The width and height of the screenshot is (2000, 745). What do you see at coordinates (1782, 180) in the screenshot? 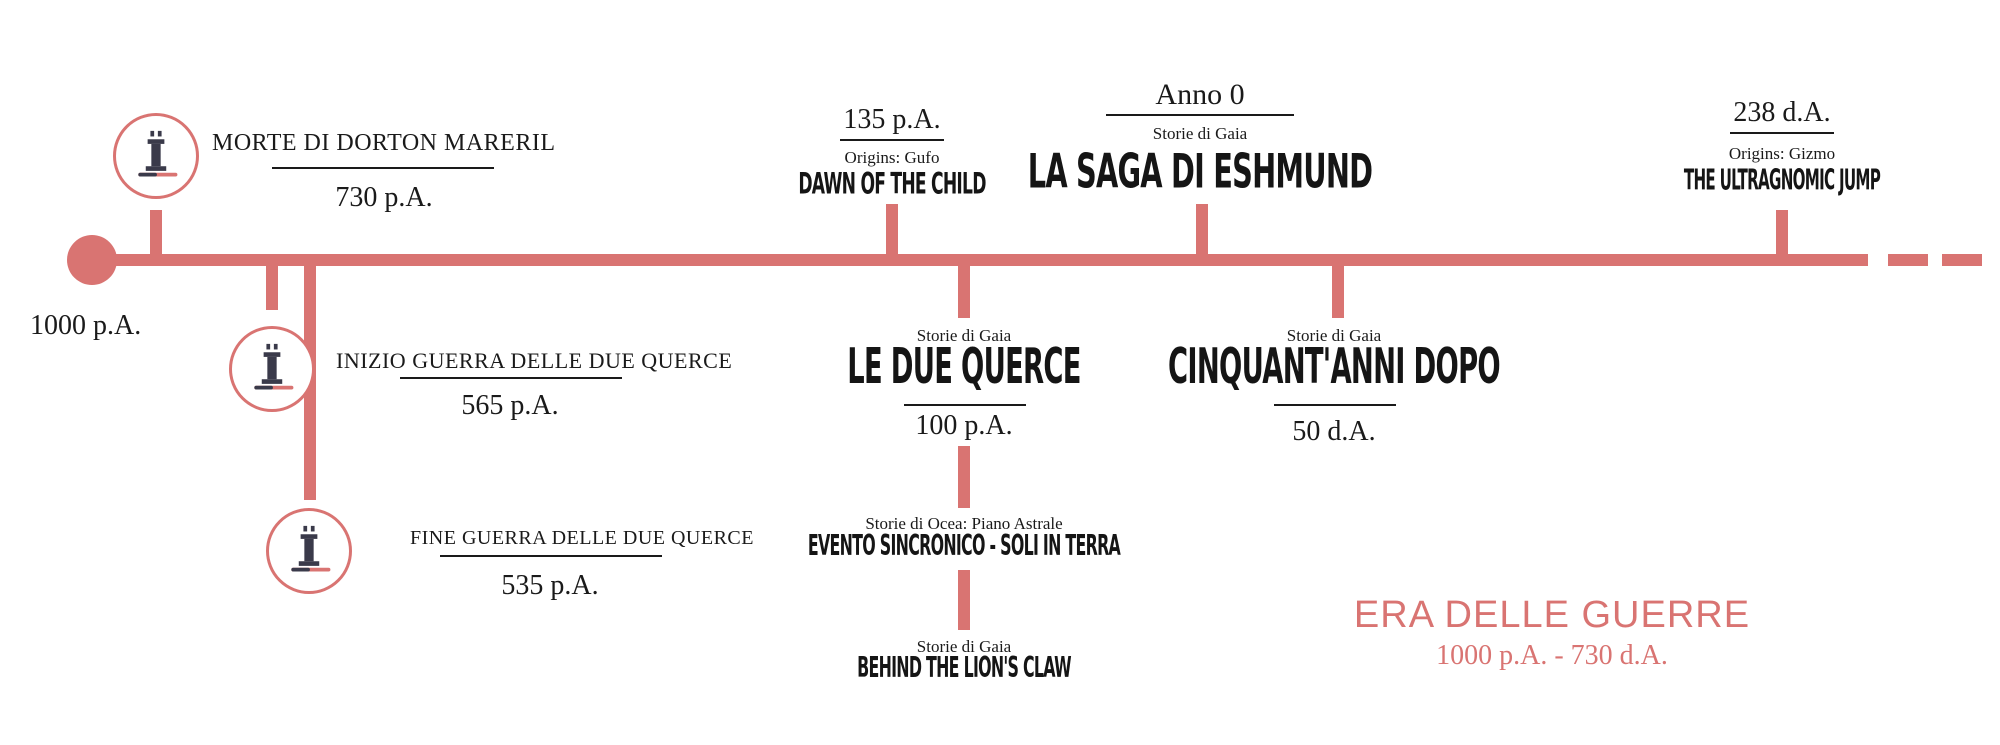
I see `book-title-jump: THE ULTRAGNOMIC JUMP` at bounding box center [1782, 180].